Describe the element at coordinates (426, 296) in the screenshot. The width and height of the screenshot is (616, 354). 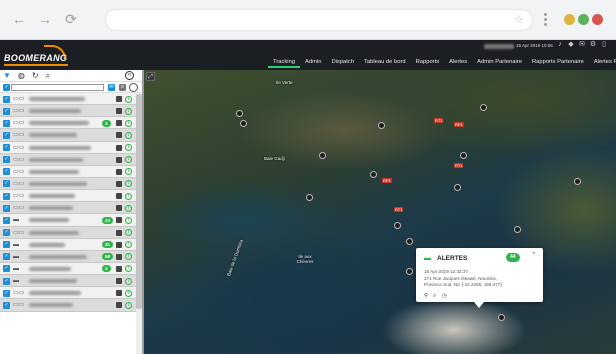
I see `pin-icon: ⚲` at that location.